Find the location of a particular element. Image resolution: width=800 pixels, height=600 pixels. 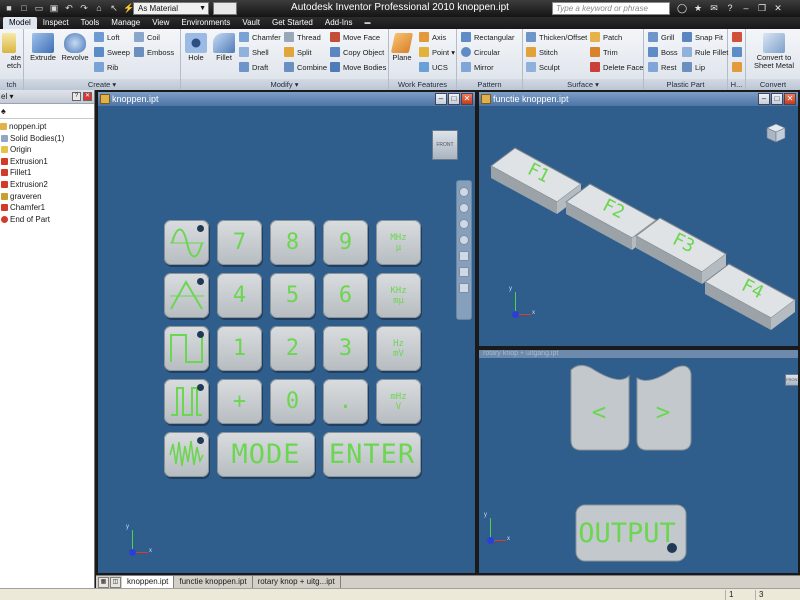

ucs-button: UCS is located at coordinates (433, 68).